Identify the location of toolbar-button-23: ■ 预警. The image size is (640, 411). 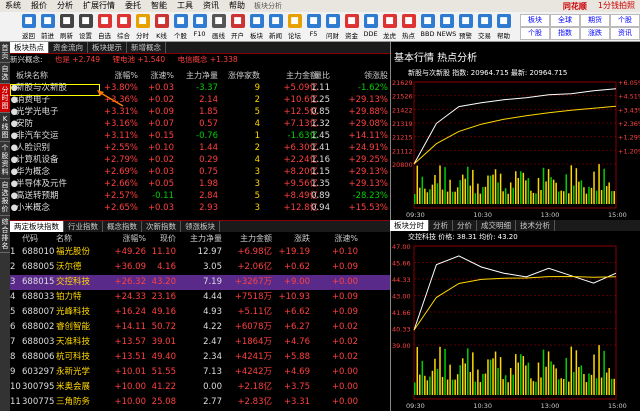
(465, 26).